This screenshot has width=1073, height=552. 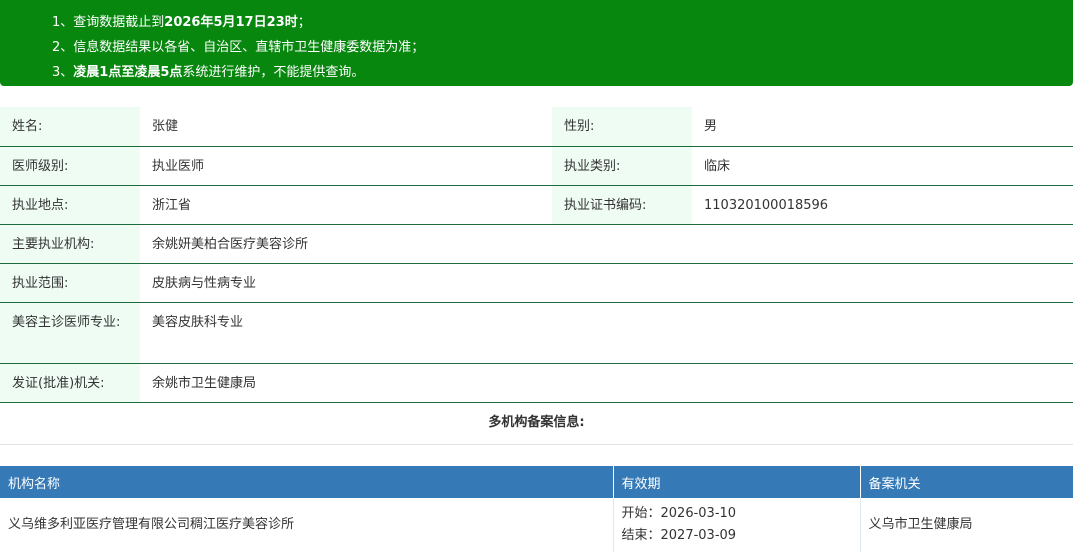 I want to click on category-value: 临床, so click(x=882, y=166).